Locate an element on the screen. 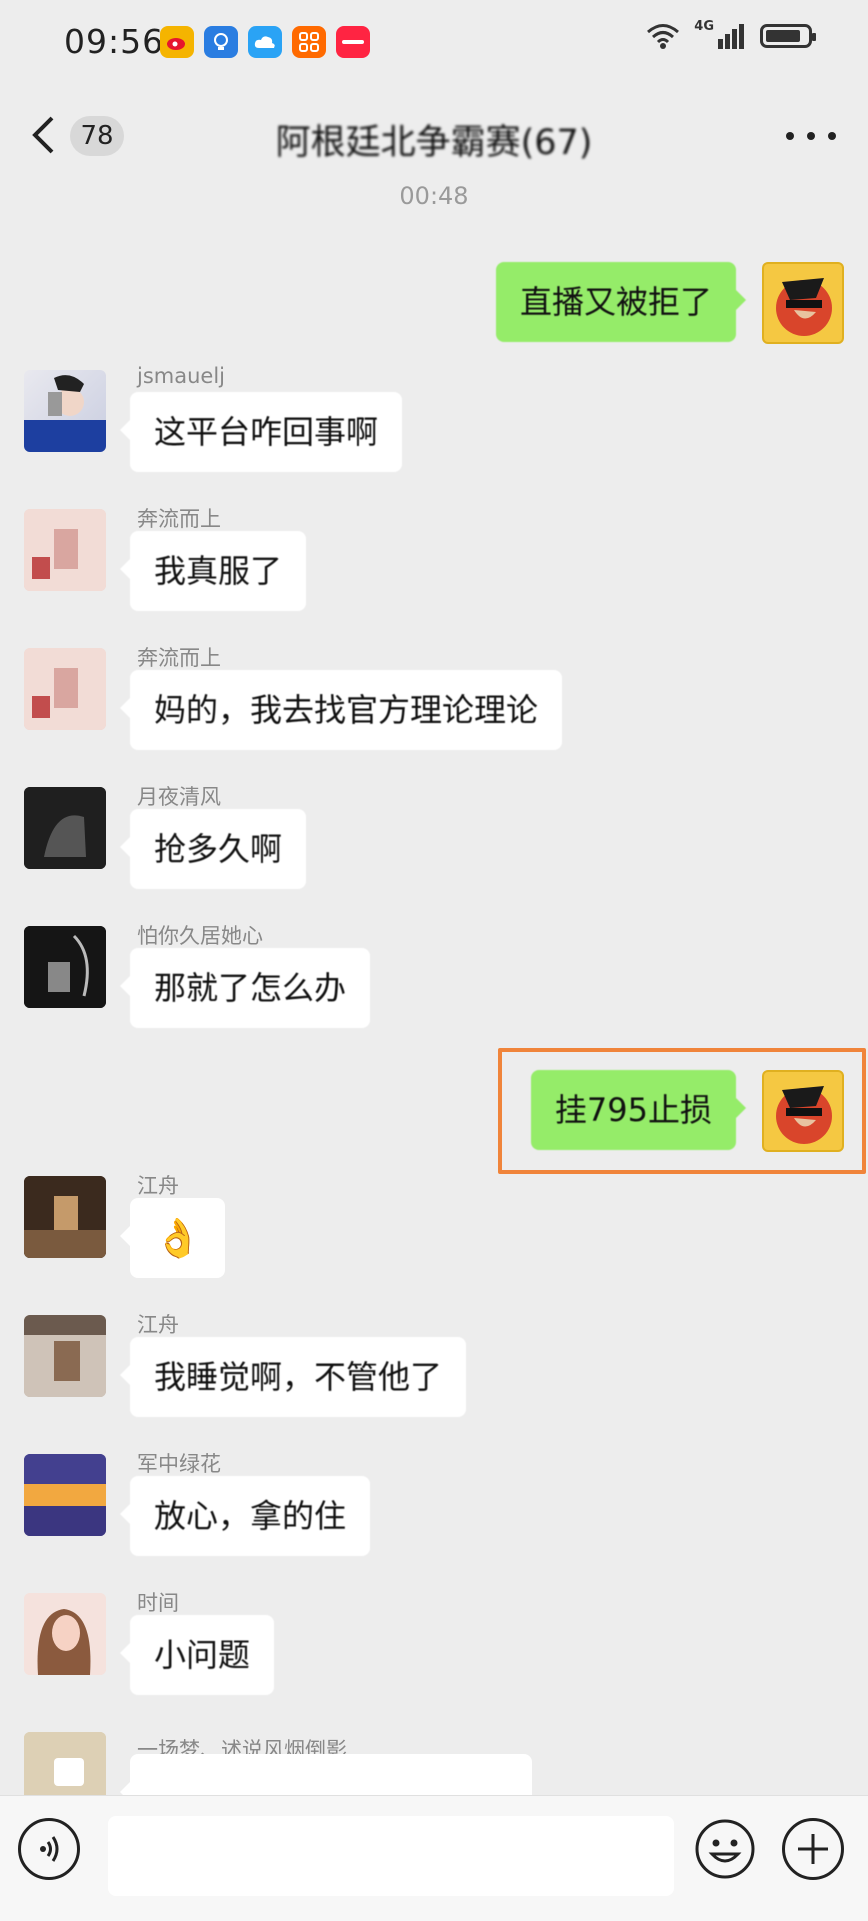 Image resolution: width=868 pixels, height=1921 pixels. message-input is located at coordinates (391, 1856).